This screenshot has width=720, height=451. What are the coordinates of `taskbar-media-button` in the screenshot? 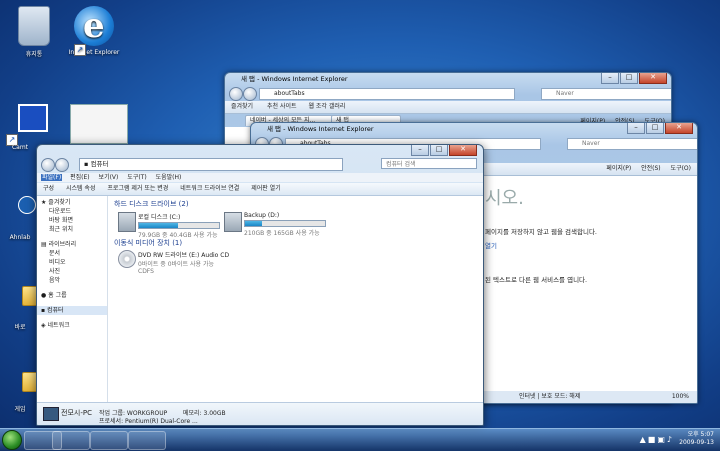 It's located at (109, 440).